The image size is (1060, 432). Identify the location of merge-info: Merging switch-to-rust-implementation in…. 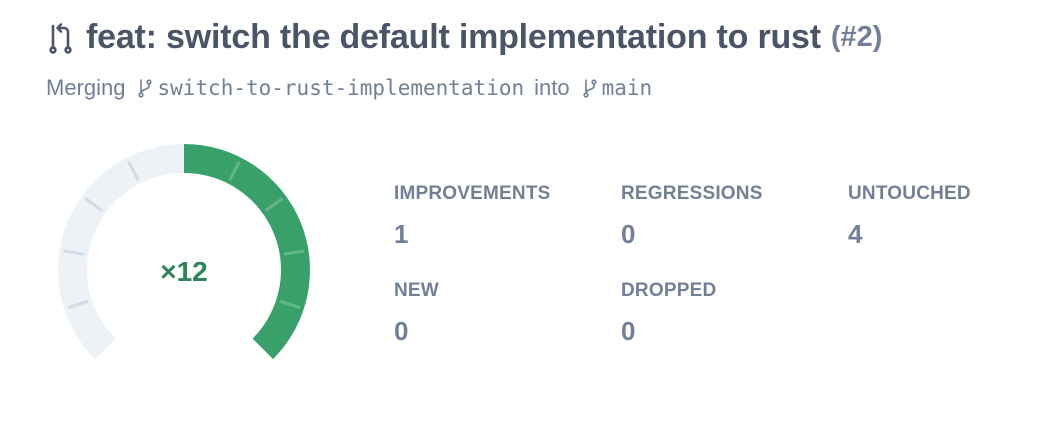
(543, 88).